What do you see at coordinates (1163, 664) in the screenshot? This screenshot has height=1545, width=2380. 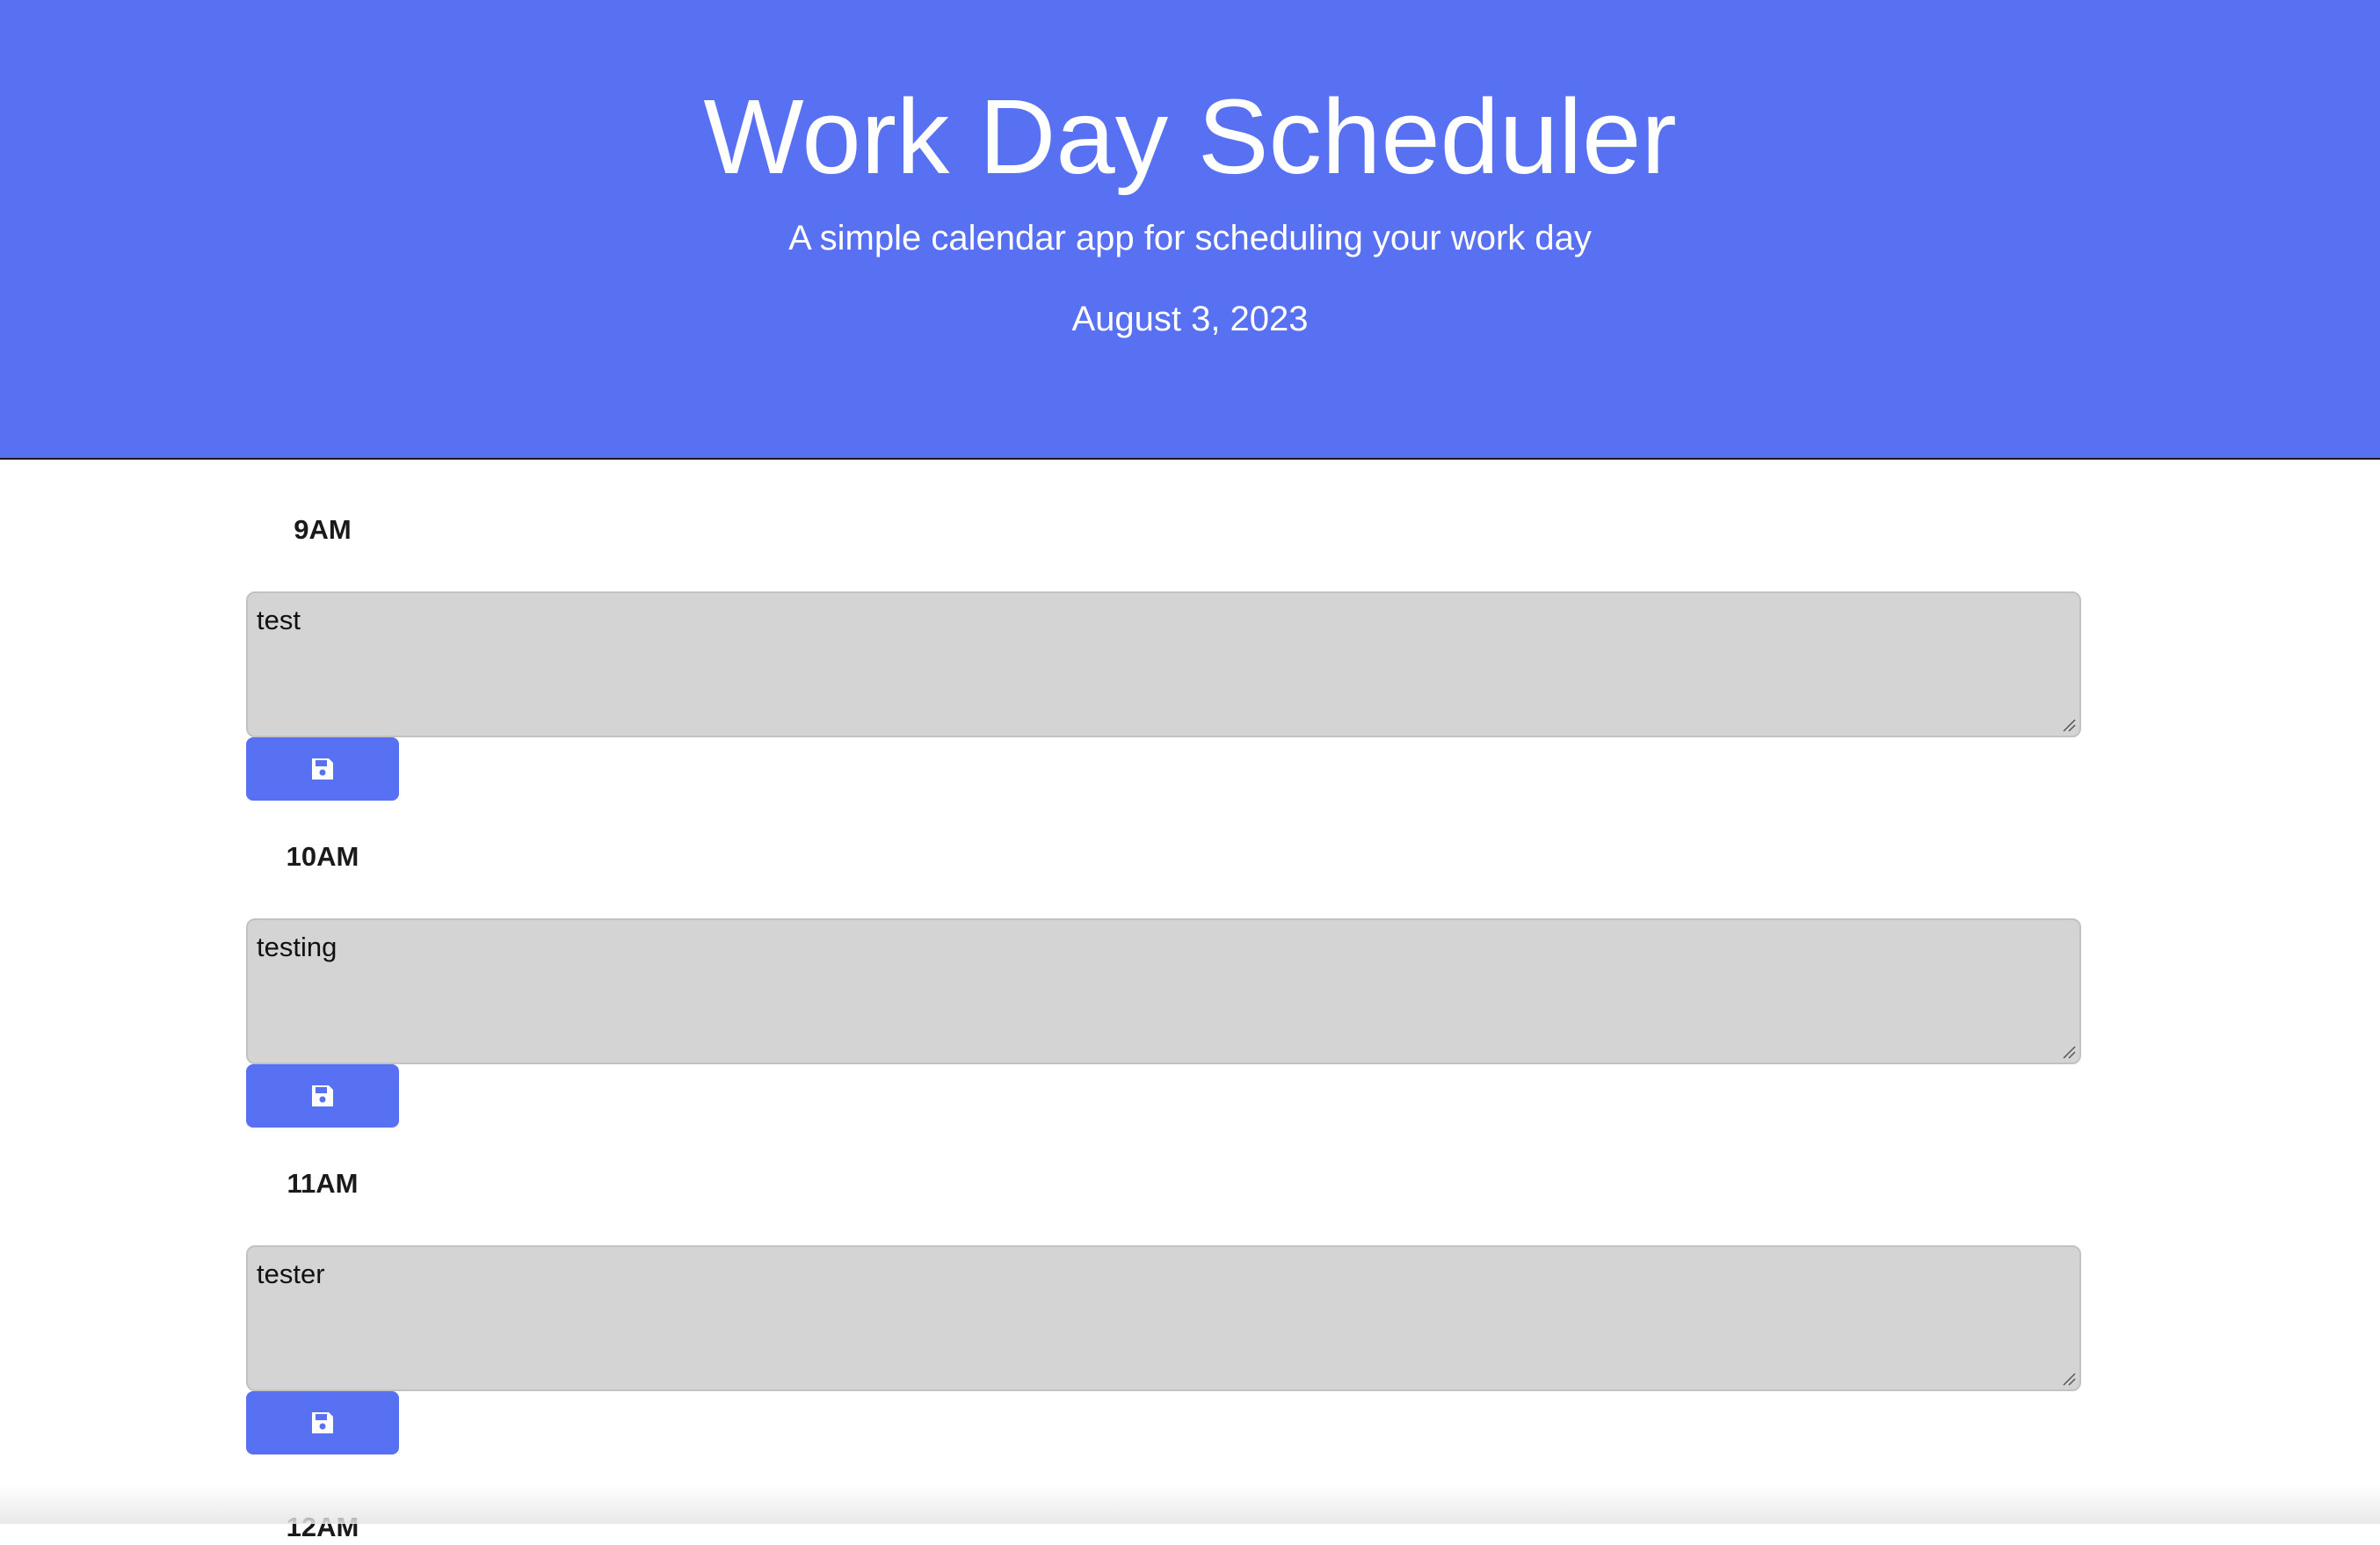 I see `description-textarea: test` at bounding box center [1163, 664].